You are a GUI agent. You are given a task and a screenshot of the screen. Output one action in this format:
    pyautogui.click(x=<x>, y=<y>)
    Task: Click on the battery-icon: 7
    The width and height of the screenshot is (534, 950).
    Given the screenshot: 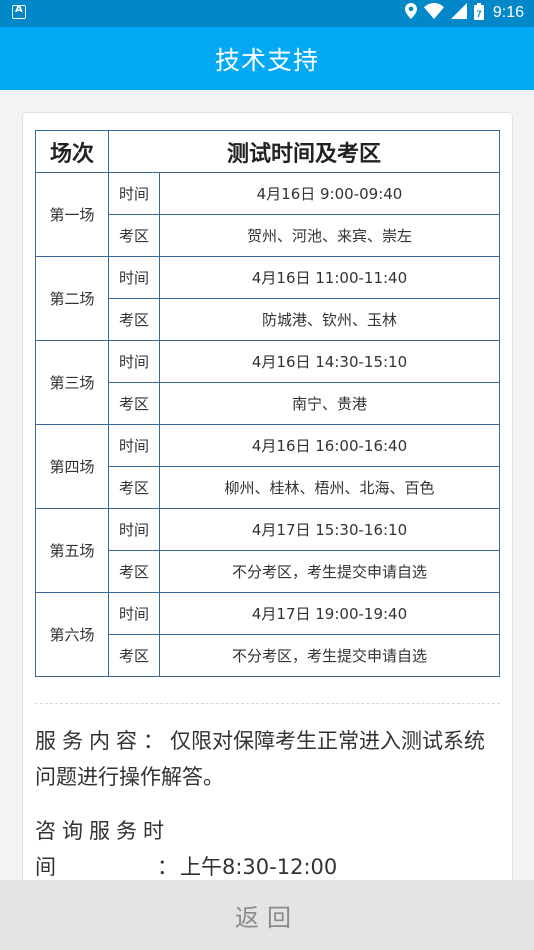 What is the action you would take?
    pyautogui.click(x=478, y=13)
    